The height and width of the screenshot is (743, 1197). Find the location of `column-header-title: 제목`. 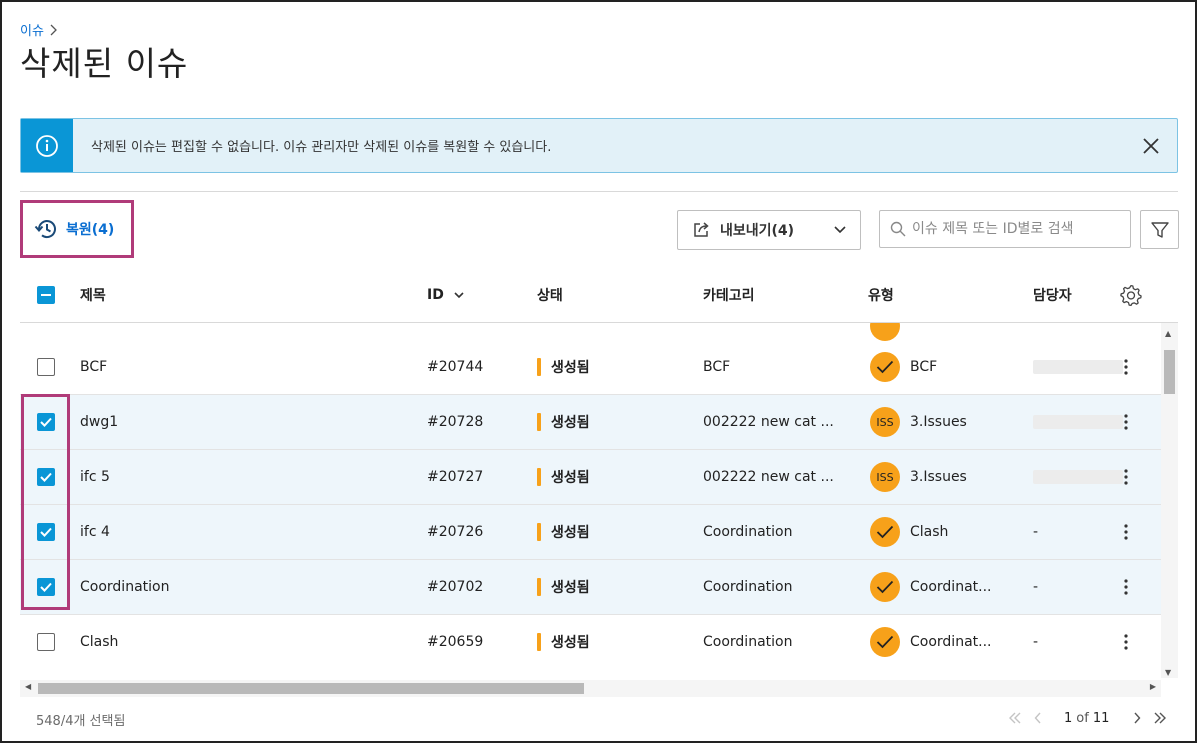

column-header-title: 제목 is located at coordinates (93, 295).